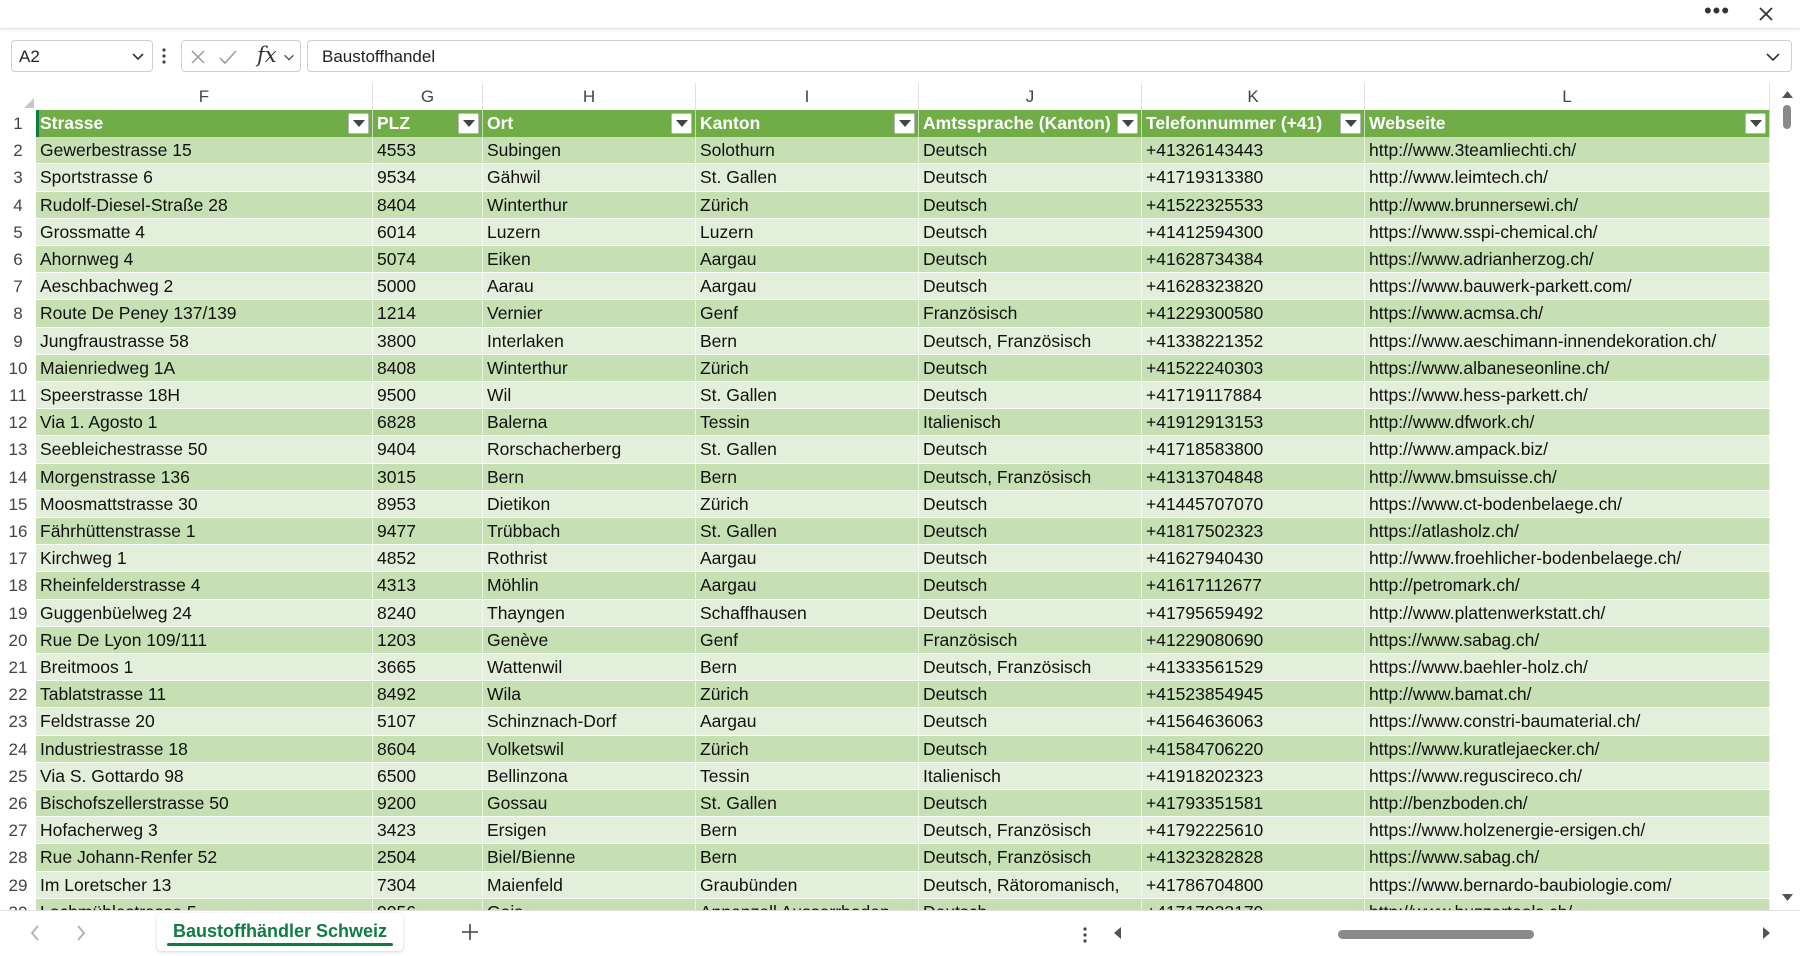 This screenshot has width=1800, height=956. I want to click on cell-strasse: Breitmoos 1, so click(204, 668).